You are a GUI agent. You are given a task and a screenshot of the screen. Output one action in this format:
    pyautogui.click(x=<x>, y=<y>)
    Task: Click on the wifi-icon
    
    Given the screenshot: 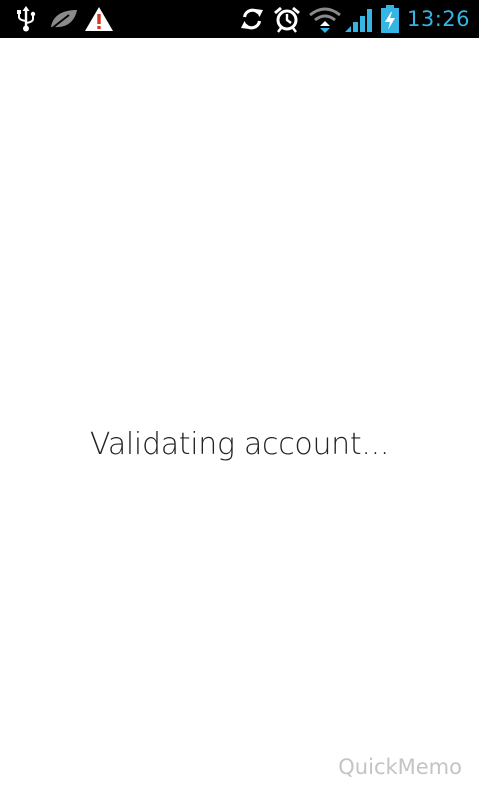 What is the action you would take?
    pyautogui.click(x=325, y=19)
    